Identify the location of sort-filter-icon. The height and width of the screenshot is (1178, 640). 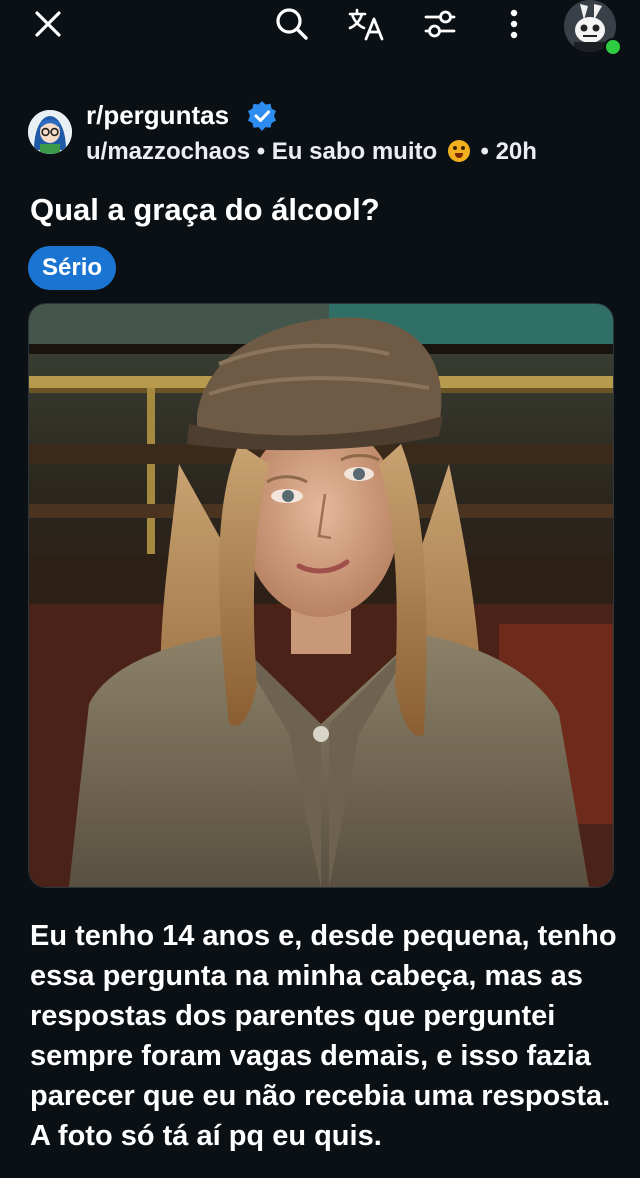
(440, 24).